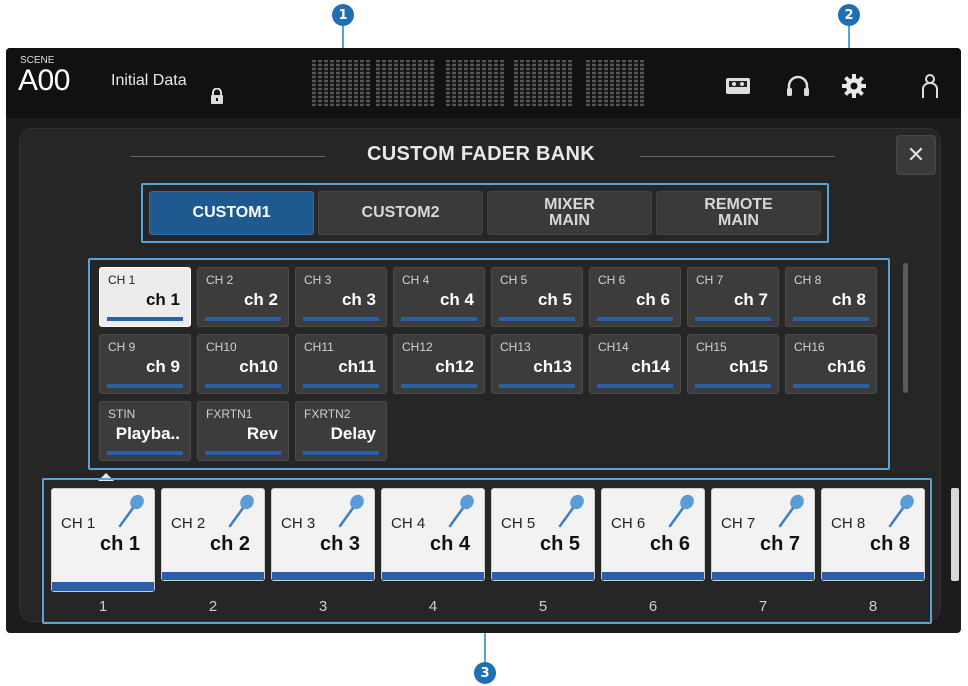 Image resolution: width=968 pixels, height=686 pixels. Describe the element at coordinates (417, 347) in the screenshot. I see `channel-cell-label: CH12` at that location.